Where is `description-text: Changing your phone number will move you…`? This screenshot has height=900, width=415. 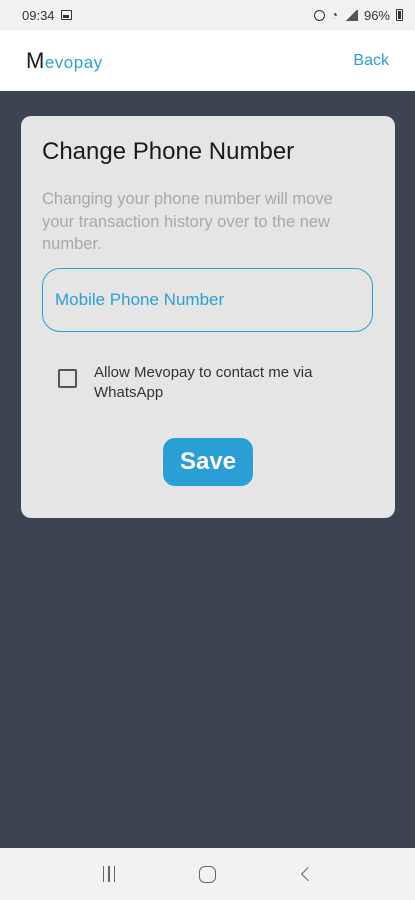 description-text: Changing your phone number will move you… is located at coordinates (187, 221).